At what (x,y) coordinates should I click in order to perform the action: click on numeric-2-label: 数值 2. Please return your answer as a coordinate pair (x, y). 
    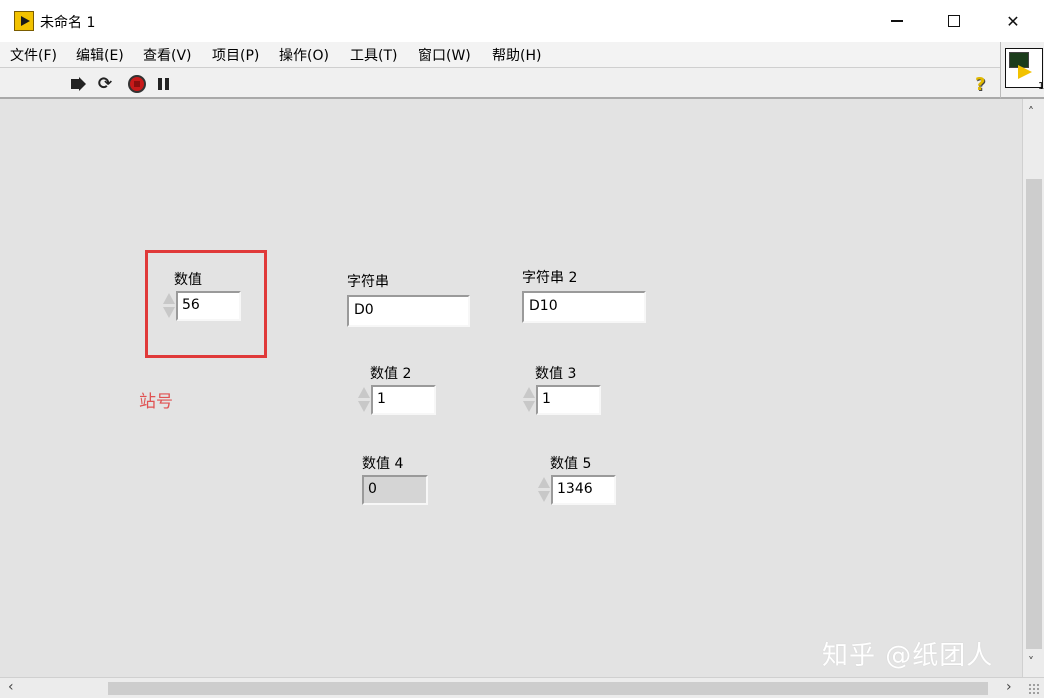
    Looking at the image, I should click on (391, 374).